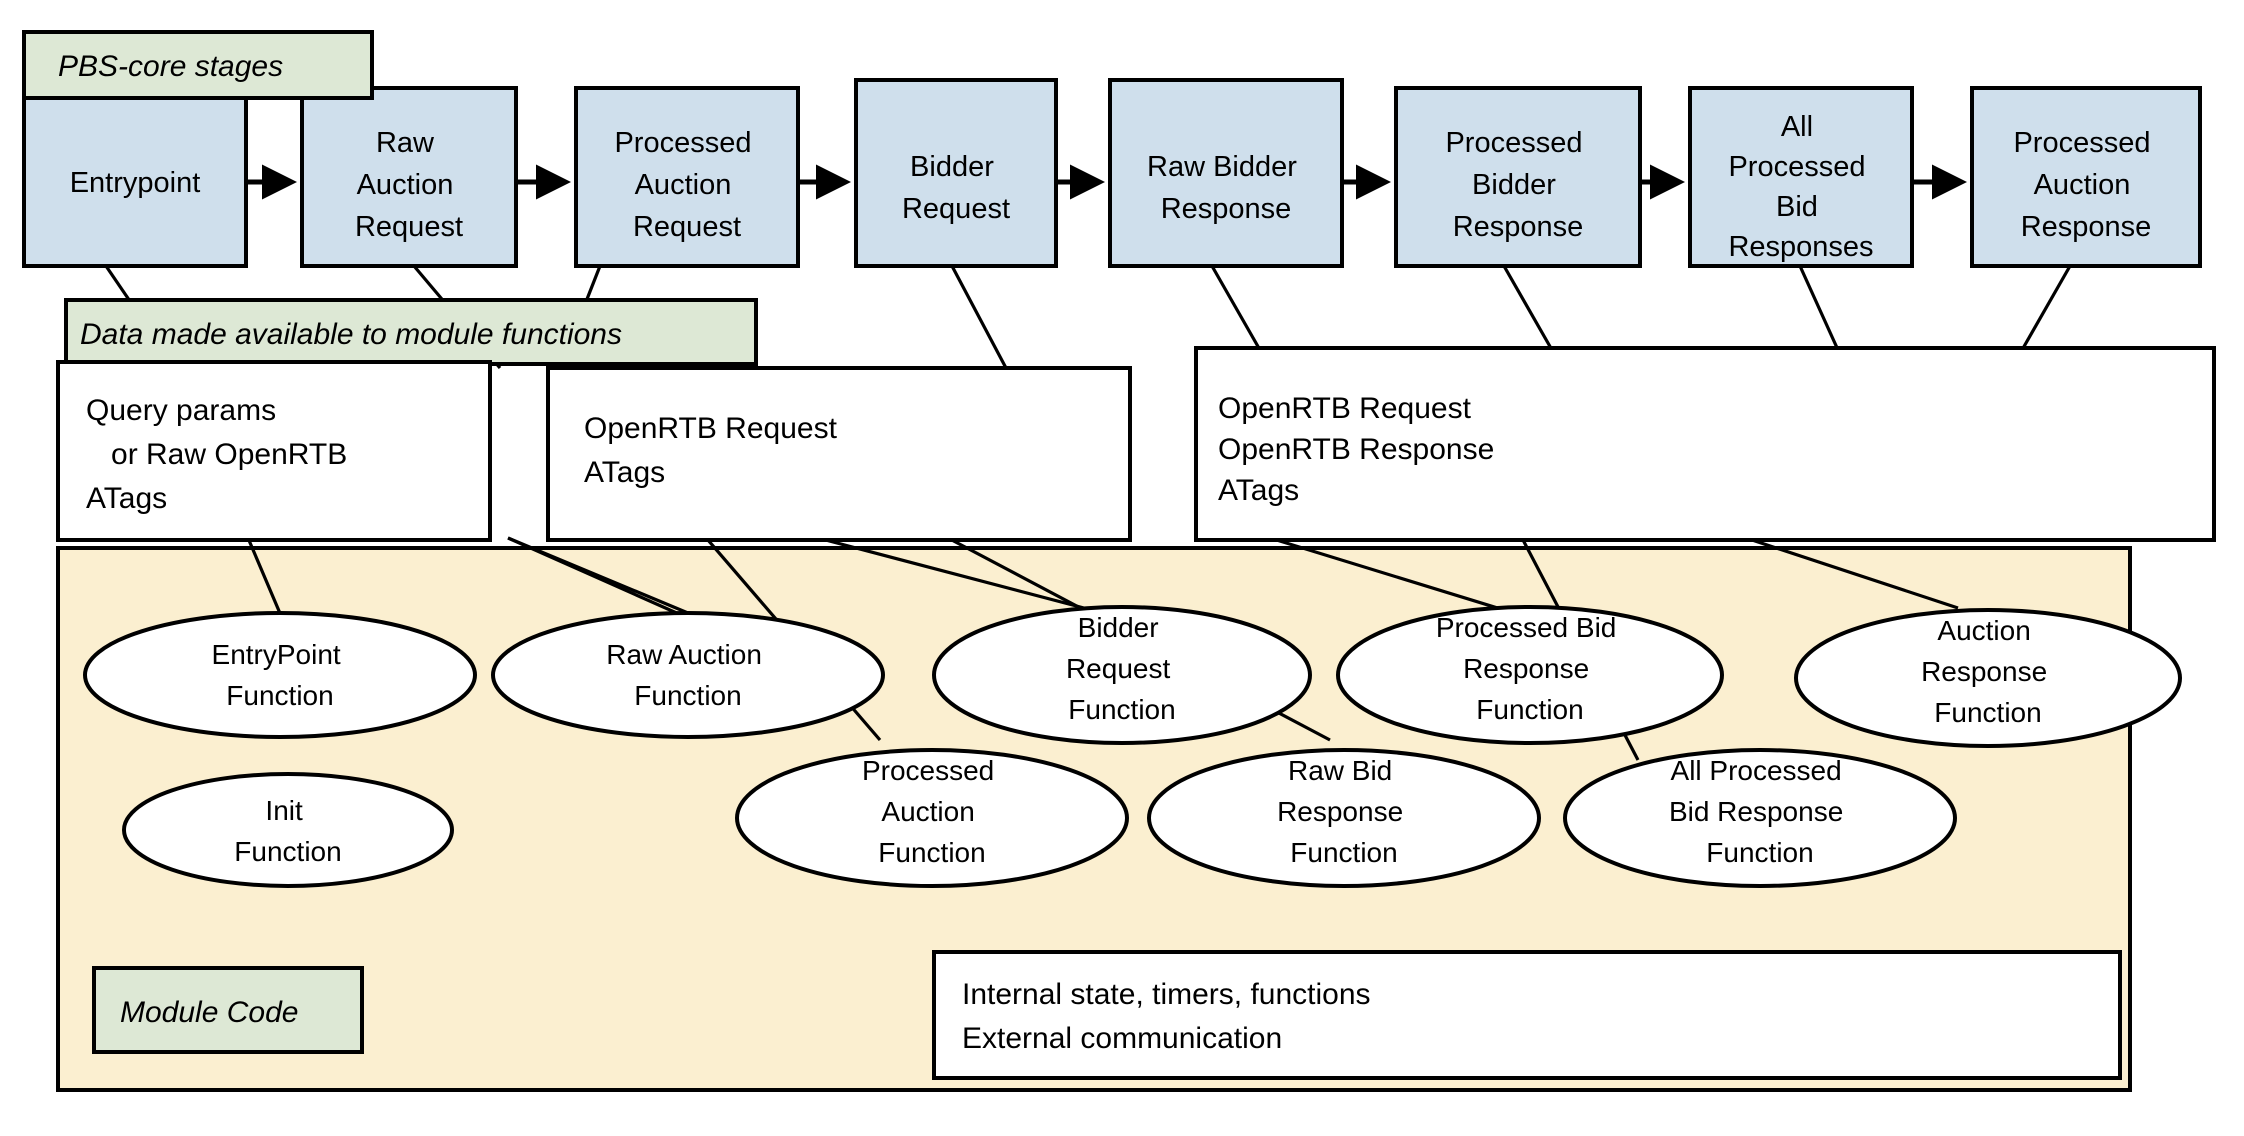 The width and height of the screenshot is (2244, 1136). I want to click on ellipse-label-processed-bid-response-function: Processed Bid Response Function, so click(1530, 668).